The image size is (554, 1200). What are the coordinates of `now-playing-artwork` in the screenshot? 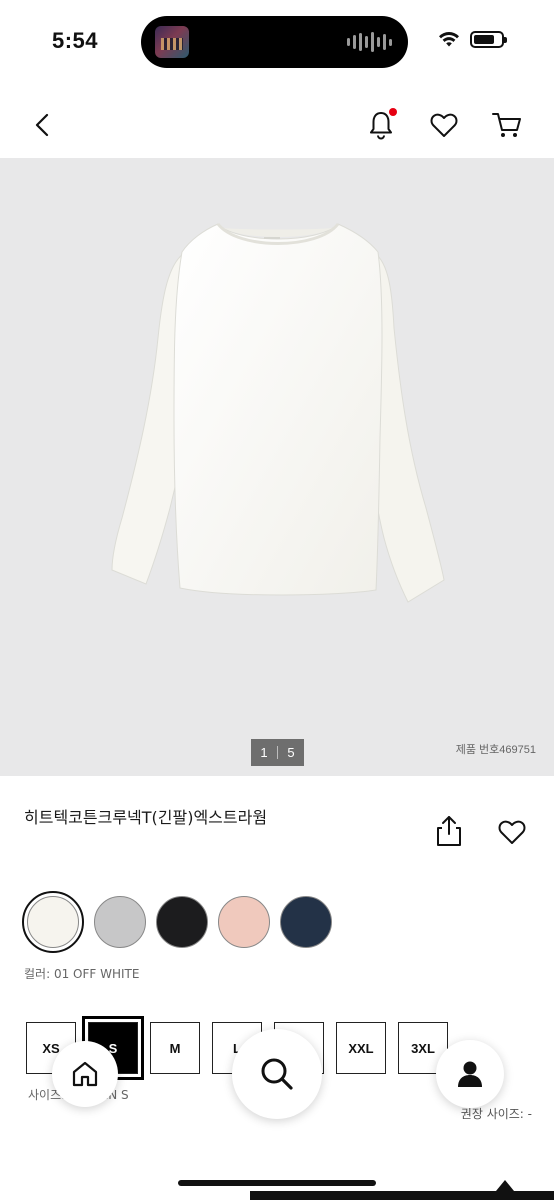 It's located at (172, 42).